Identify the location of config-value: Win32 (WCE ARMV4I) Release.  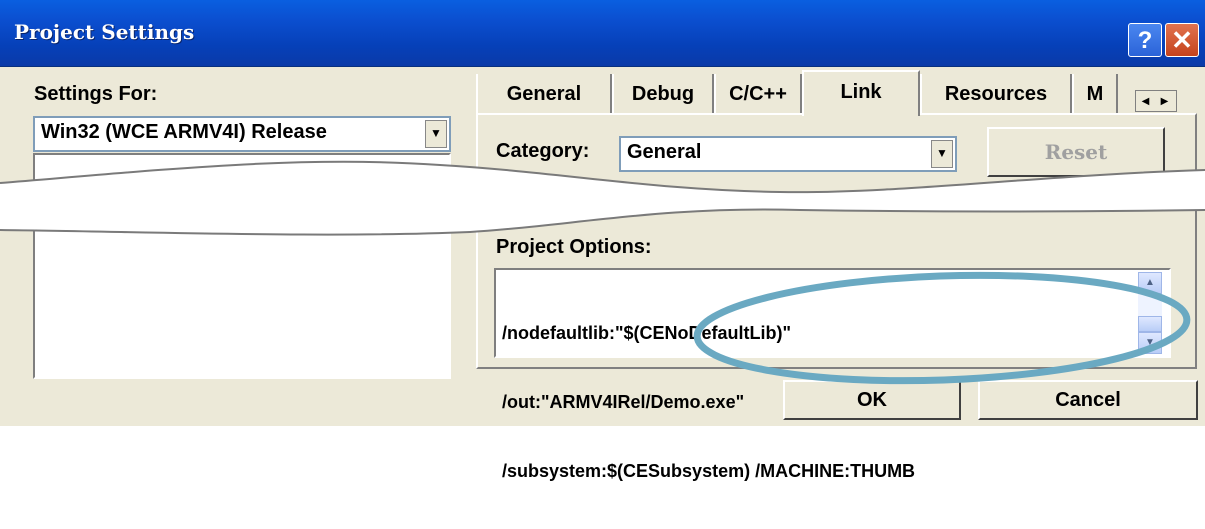
(184, 132).